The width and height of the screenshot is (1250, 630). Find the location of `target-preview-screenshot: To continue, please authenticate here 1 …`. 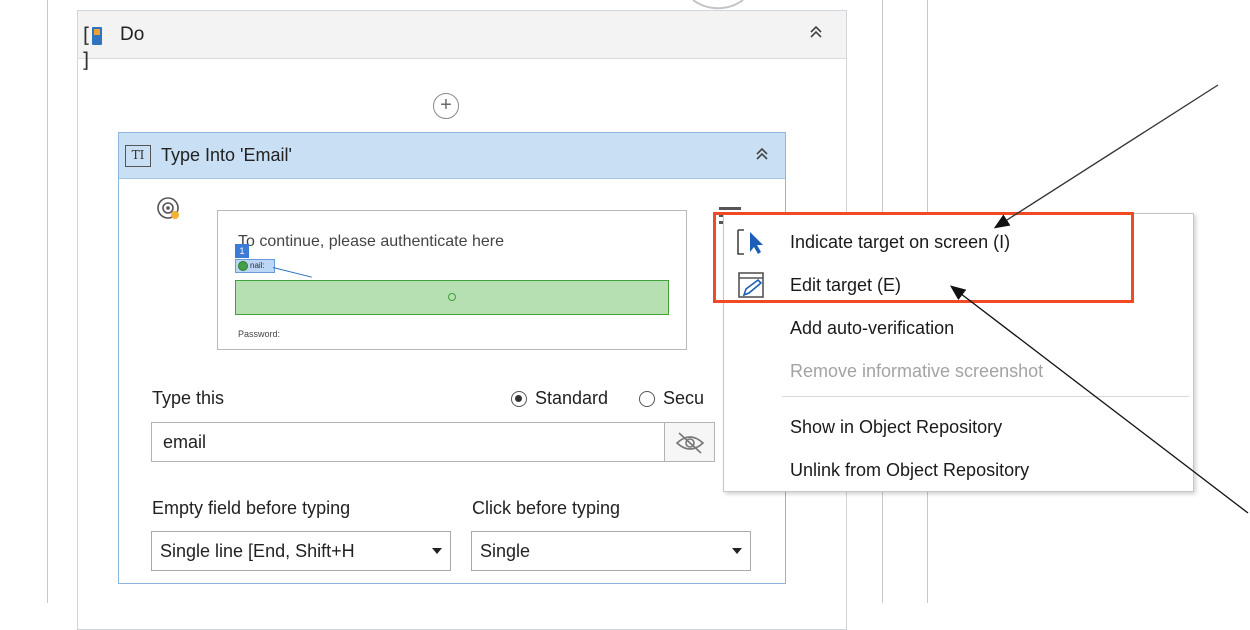

target-preview-screenshot: To continue, please authenticate here 1 … is located at coordinates (452, 280).